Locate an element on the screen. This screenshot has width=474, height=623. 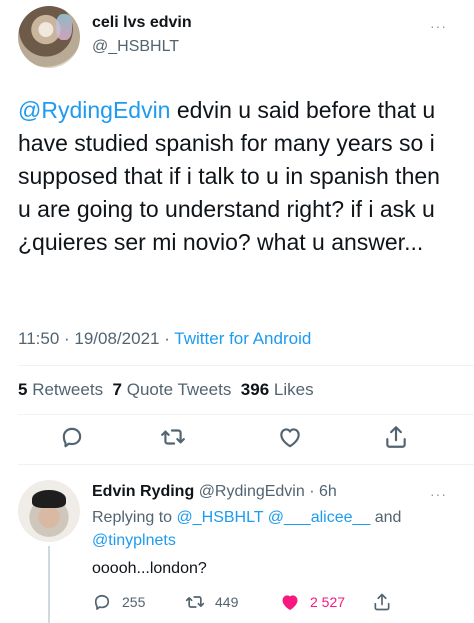
tweet-source: Twitter for Android is located at coordinates (242, 338).